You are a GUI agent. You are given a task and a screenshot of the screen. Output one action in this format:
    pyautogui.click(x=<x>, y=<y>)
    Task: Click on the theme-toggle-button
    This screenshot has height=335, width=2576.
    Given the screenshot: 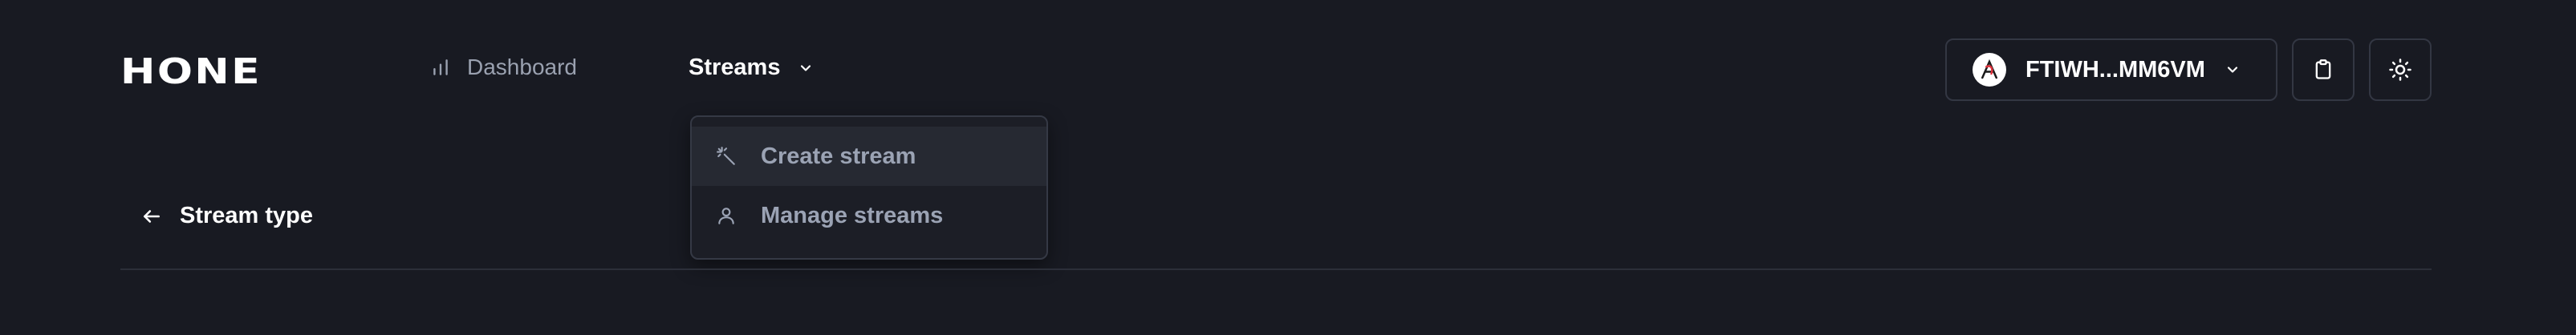 What is the action you would take?
    pyautogui.click(x=2400, y=69)
    